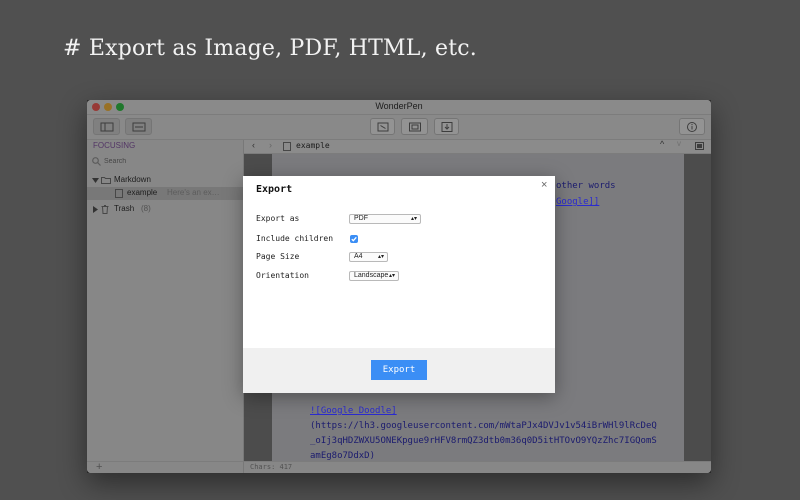 Image resolution: width=800 pixels, height=500 pixels. Describe the element at coordinates (544, 185) in the screenshot. I see `close-icon: ×` at that location.